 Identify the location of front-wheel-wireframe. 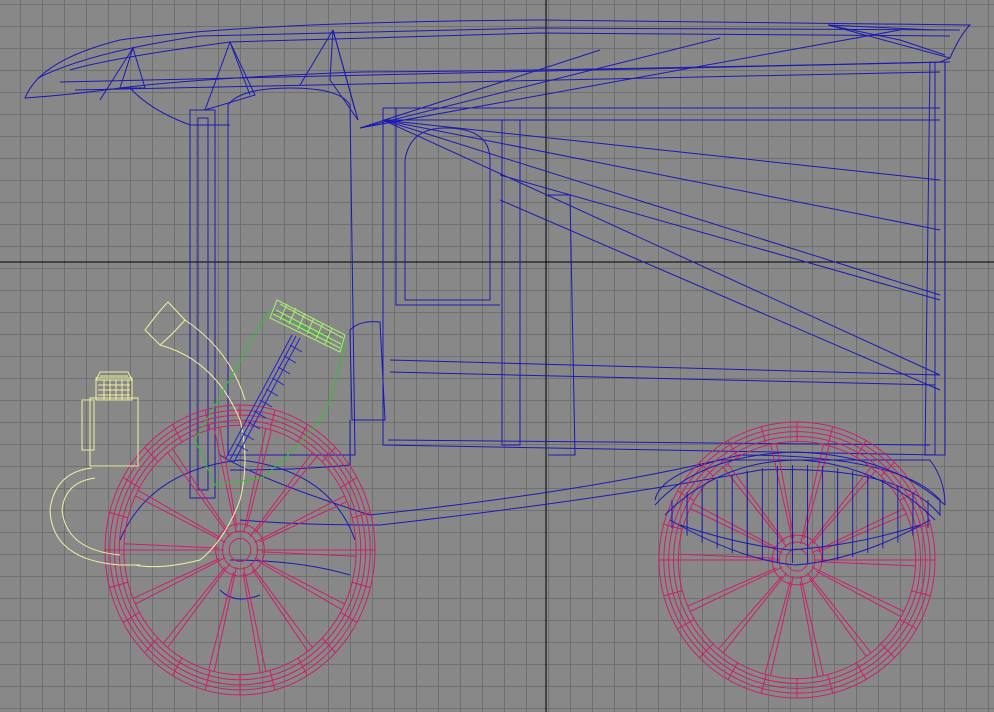
(240, 550).